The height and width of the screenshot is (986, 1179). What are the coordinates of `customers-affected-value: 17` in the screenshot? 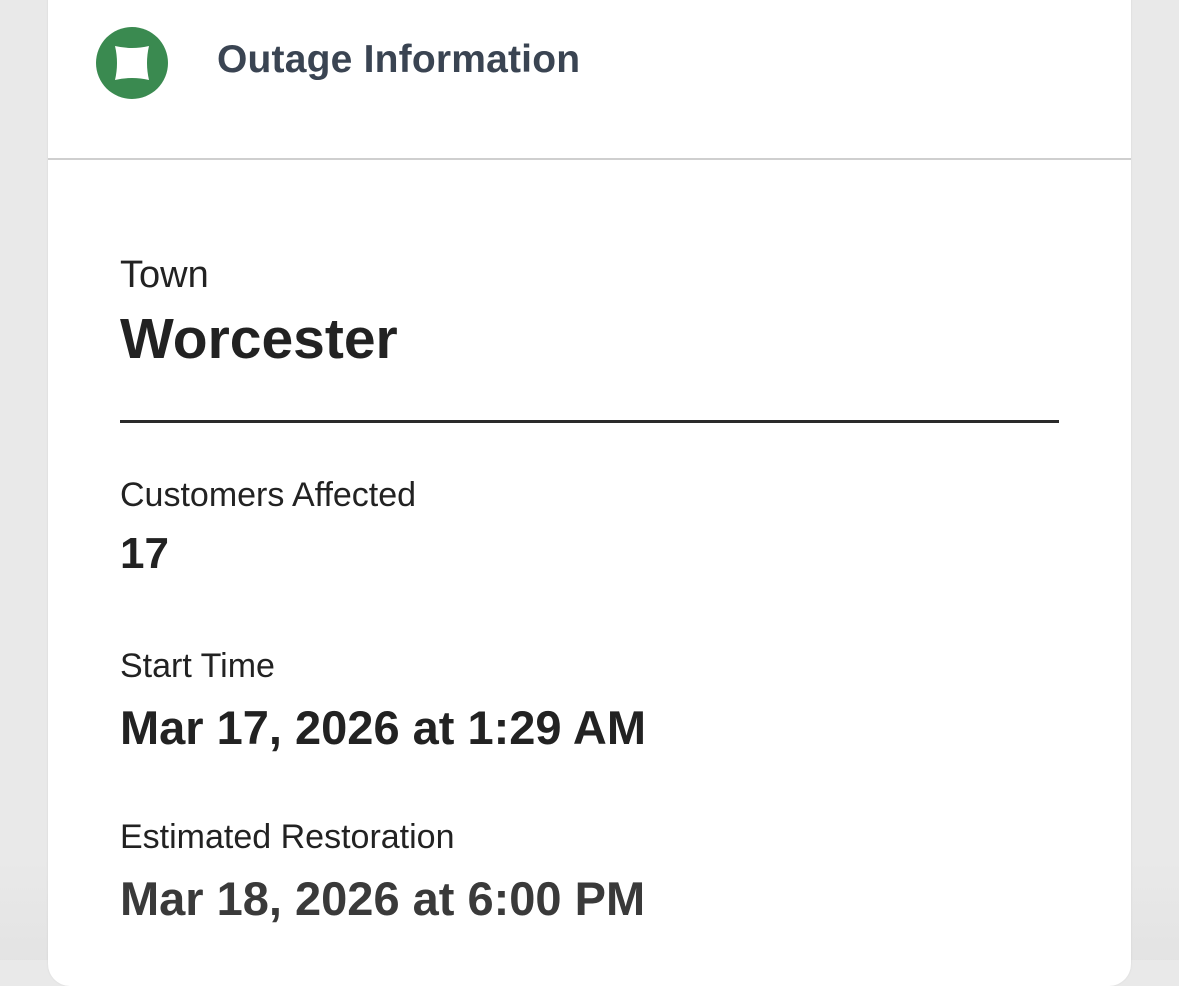 It's located at (144, 553).